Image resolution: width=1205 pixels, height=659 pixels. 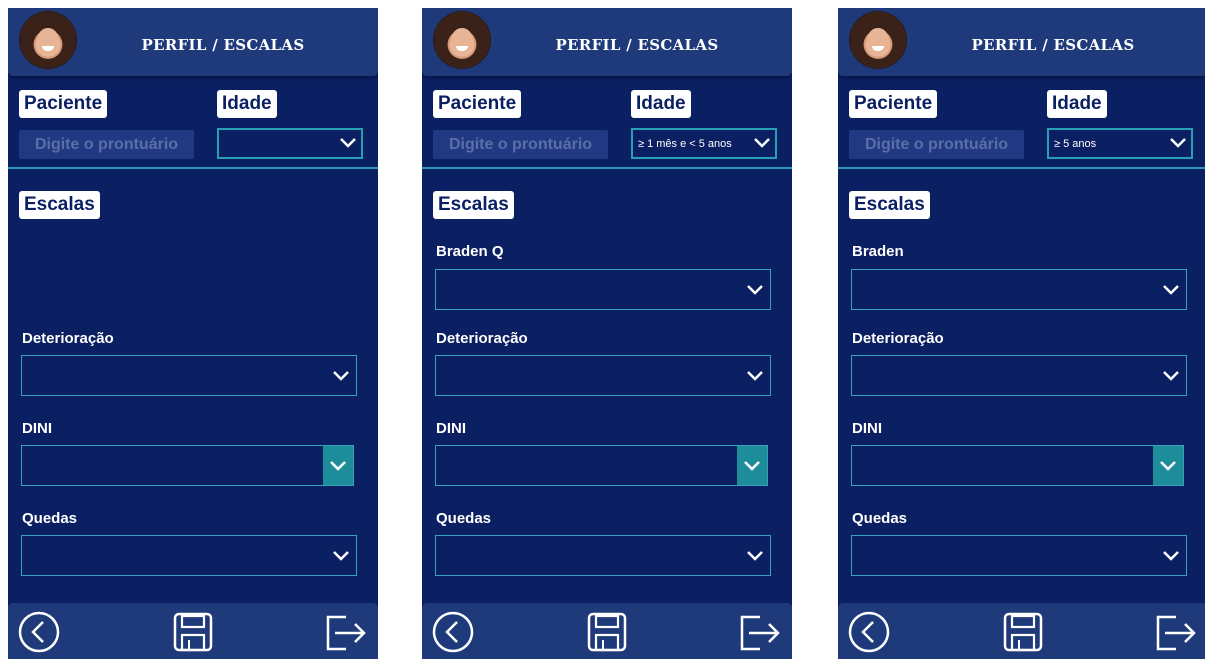 What do you see at coordinates (1019, 289) in the screenshot?
I see `braden-select` at bounding box center [1019, 289].